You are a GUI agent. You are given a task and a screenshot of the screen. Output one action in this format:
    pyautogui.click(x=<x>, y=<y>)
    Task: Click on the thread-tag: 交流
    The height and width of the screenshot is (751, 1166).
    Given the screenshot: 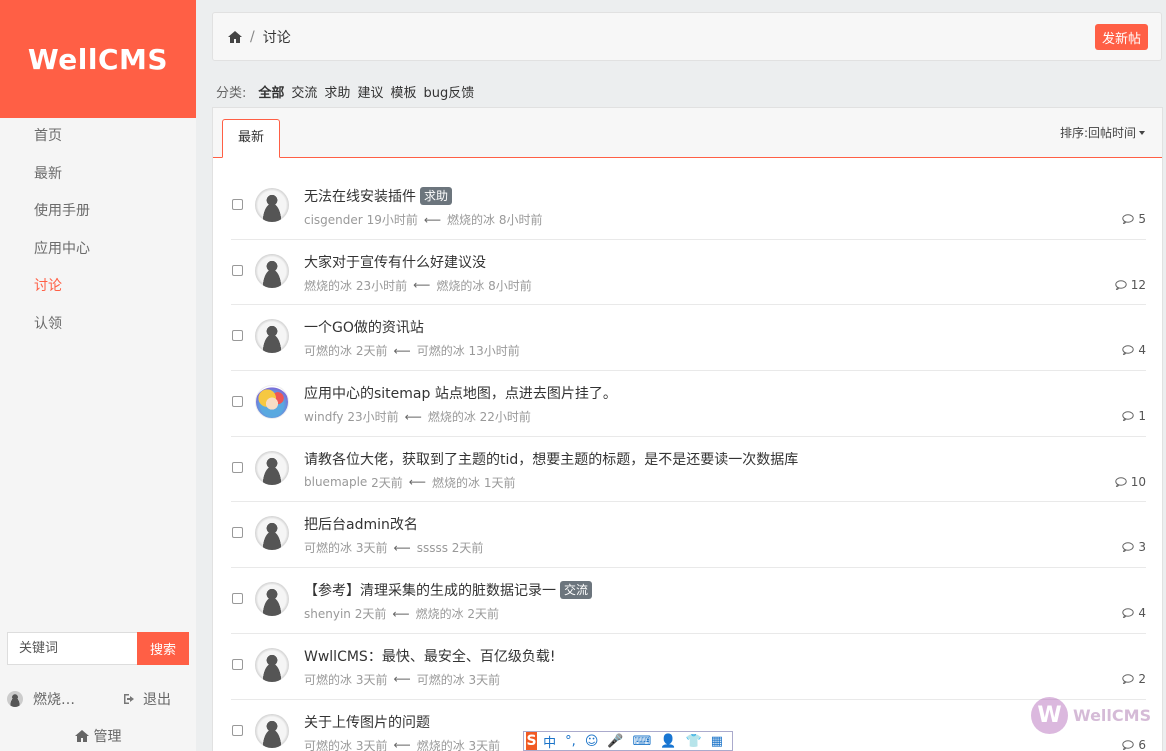 What is the action you would take?
    pyautogui.click(x=576, y=590)
    